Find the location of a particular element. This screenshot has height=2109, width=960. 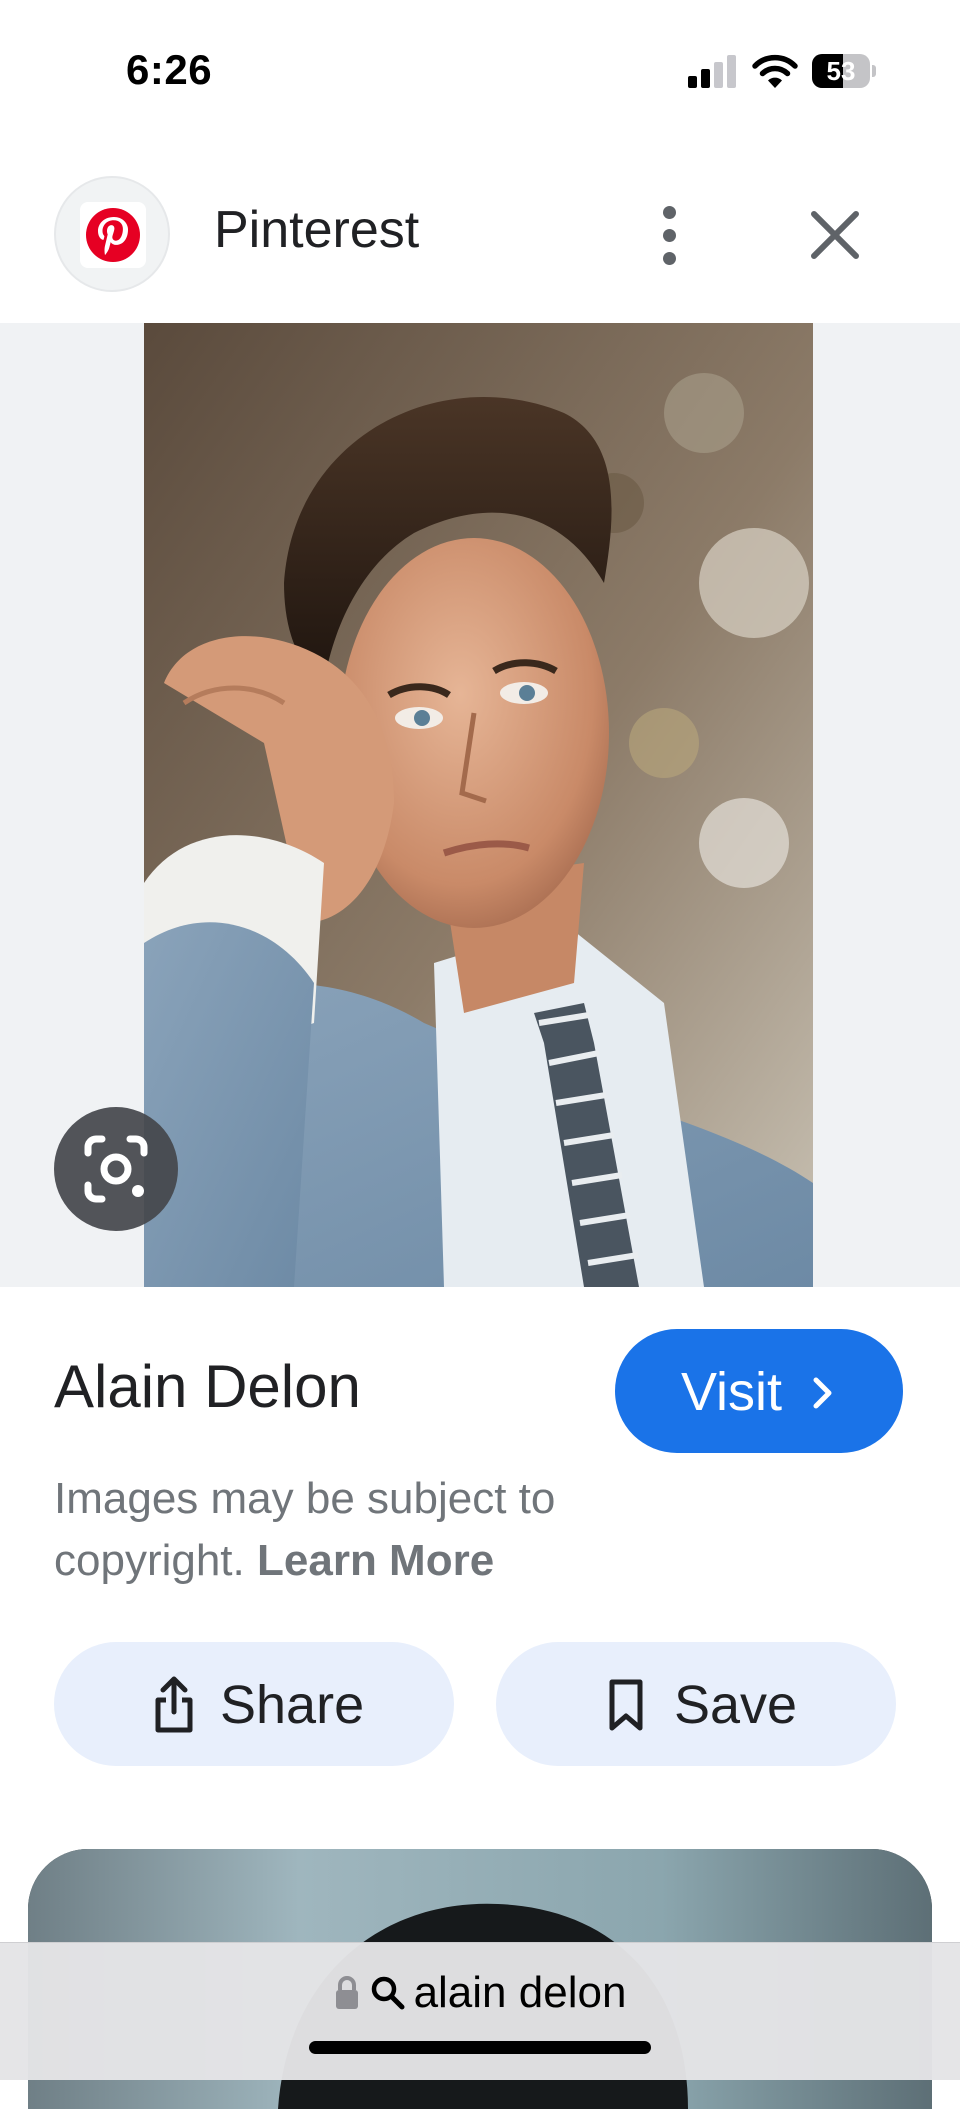

address-bar: alain delon is located at coordinates (480, 2011).